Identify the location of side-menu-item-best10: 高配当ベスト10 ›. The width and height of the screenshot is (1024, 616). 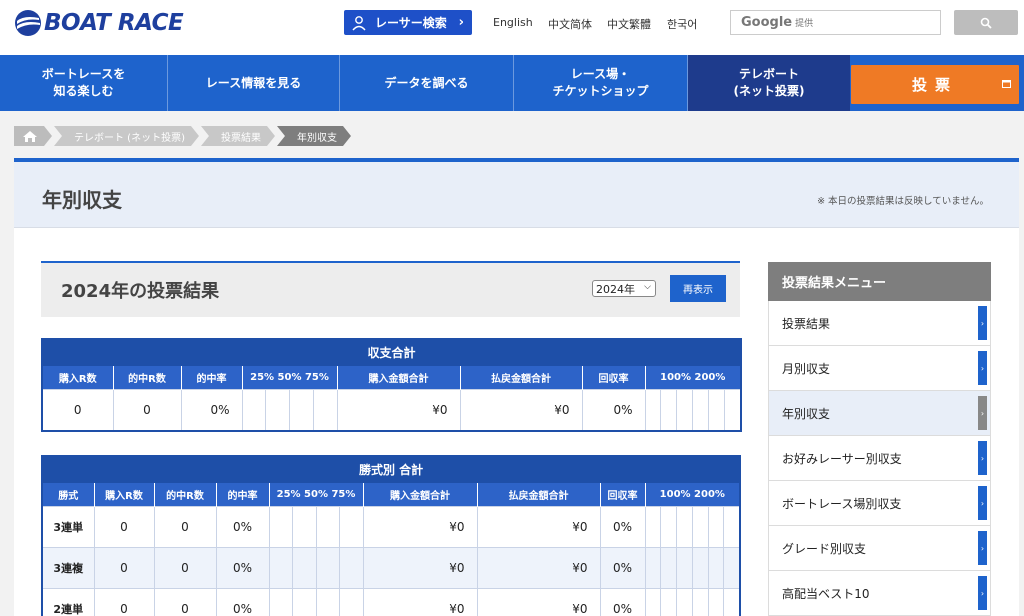
(879, 593).